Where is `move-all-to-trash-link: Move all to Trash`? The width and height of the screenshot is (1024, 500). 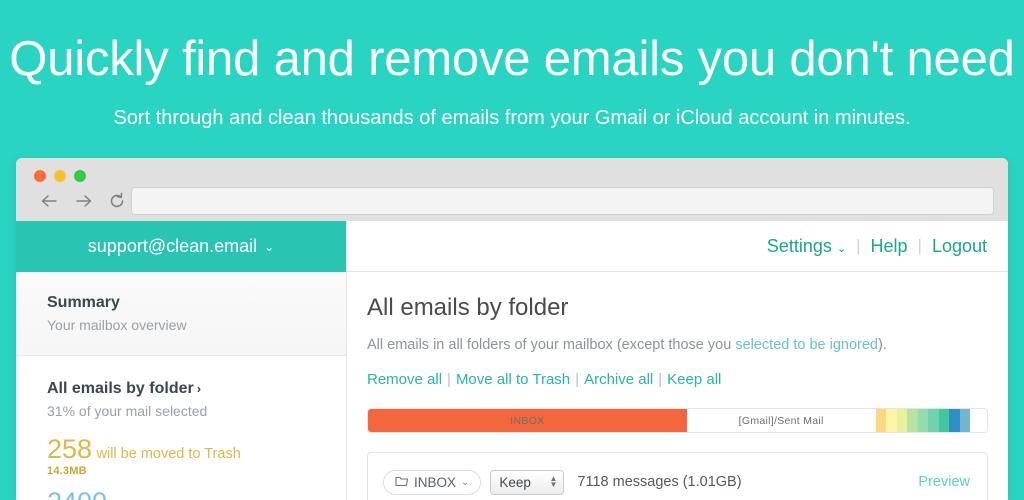
move-all-to-trash-link: Move all to Trash is located at coordinates (513, 379).